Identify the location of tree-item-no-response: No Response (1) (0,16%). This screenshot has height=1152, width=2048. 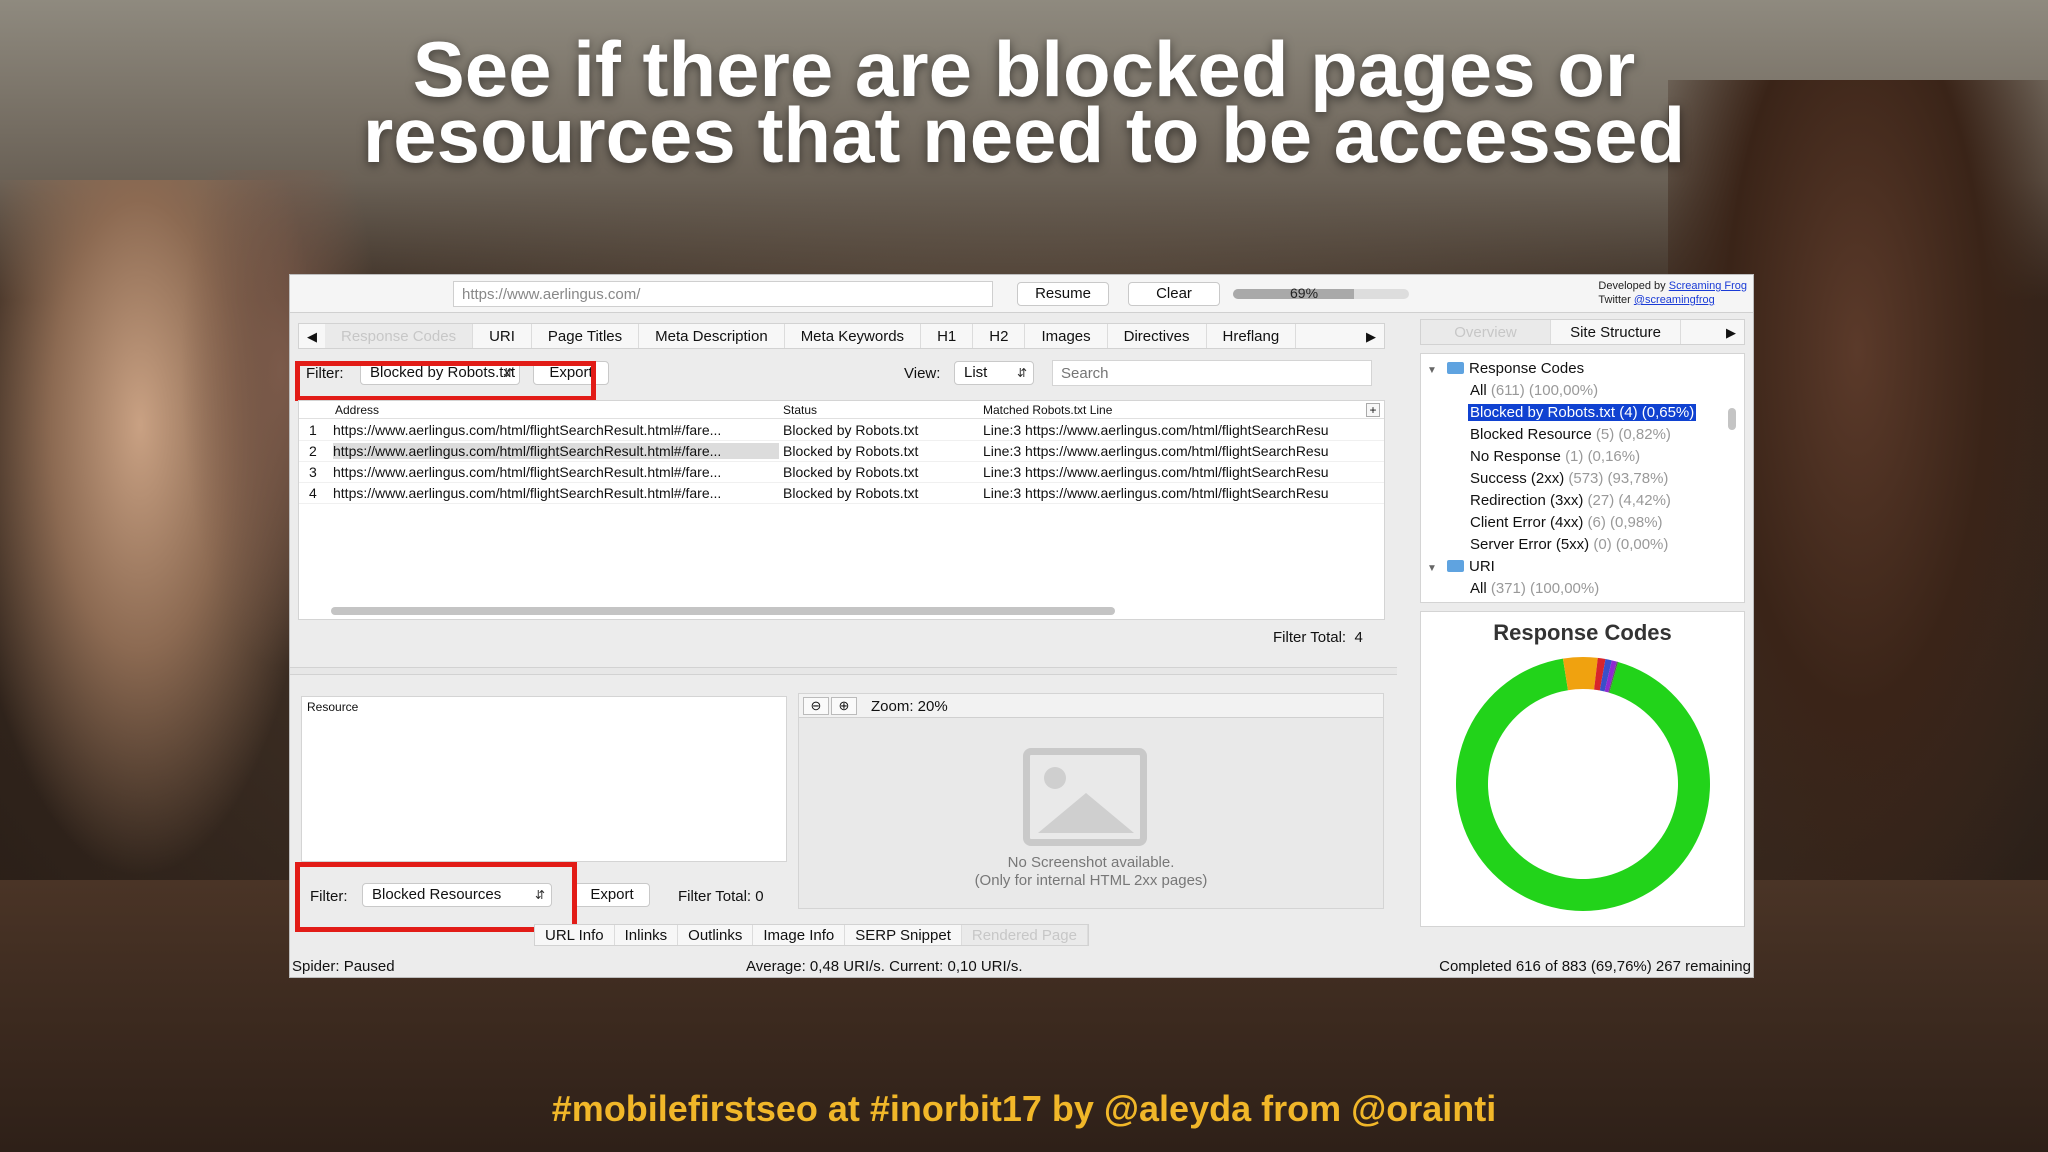
(1555, 456).